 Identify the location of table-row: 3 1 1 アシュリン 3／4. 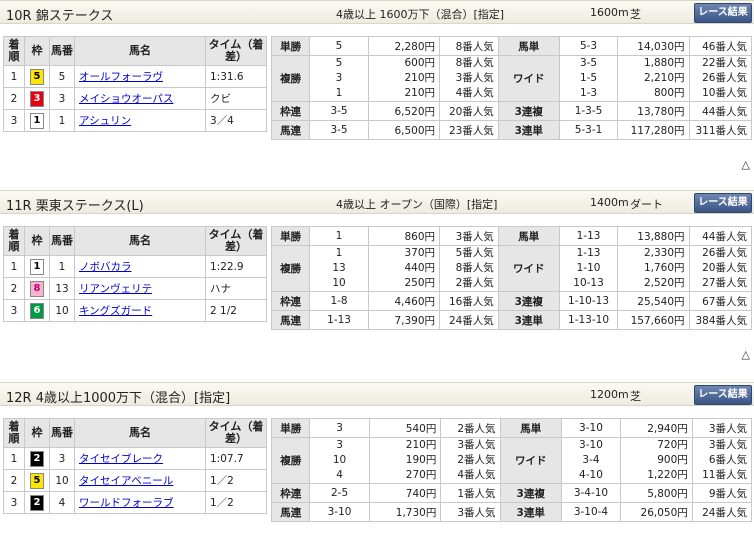
(135, 120).